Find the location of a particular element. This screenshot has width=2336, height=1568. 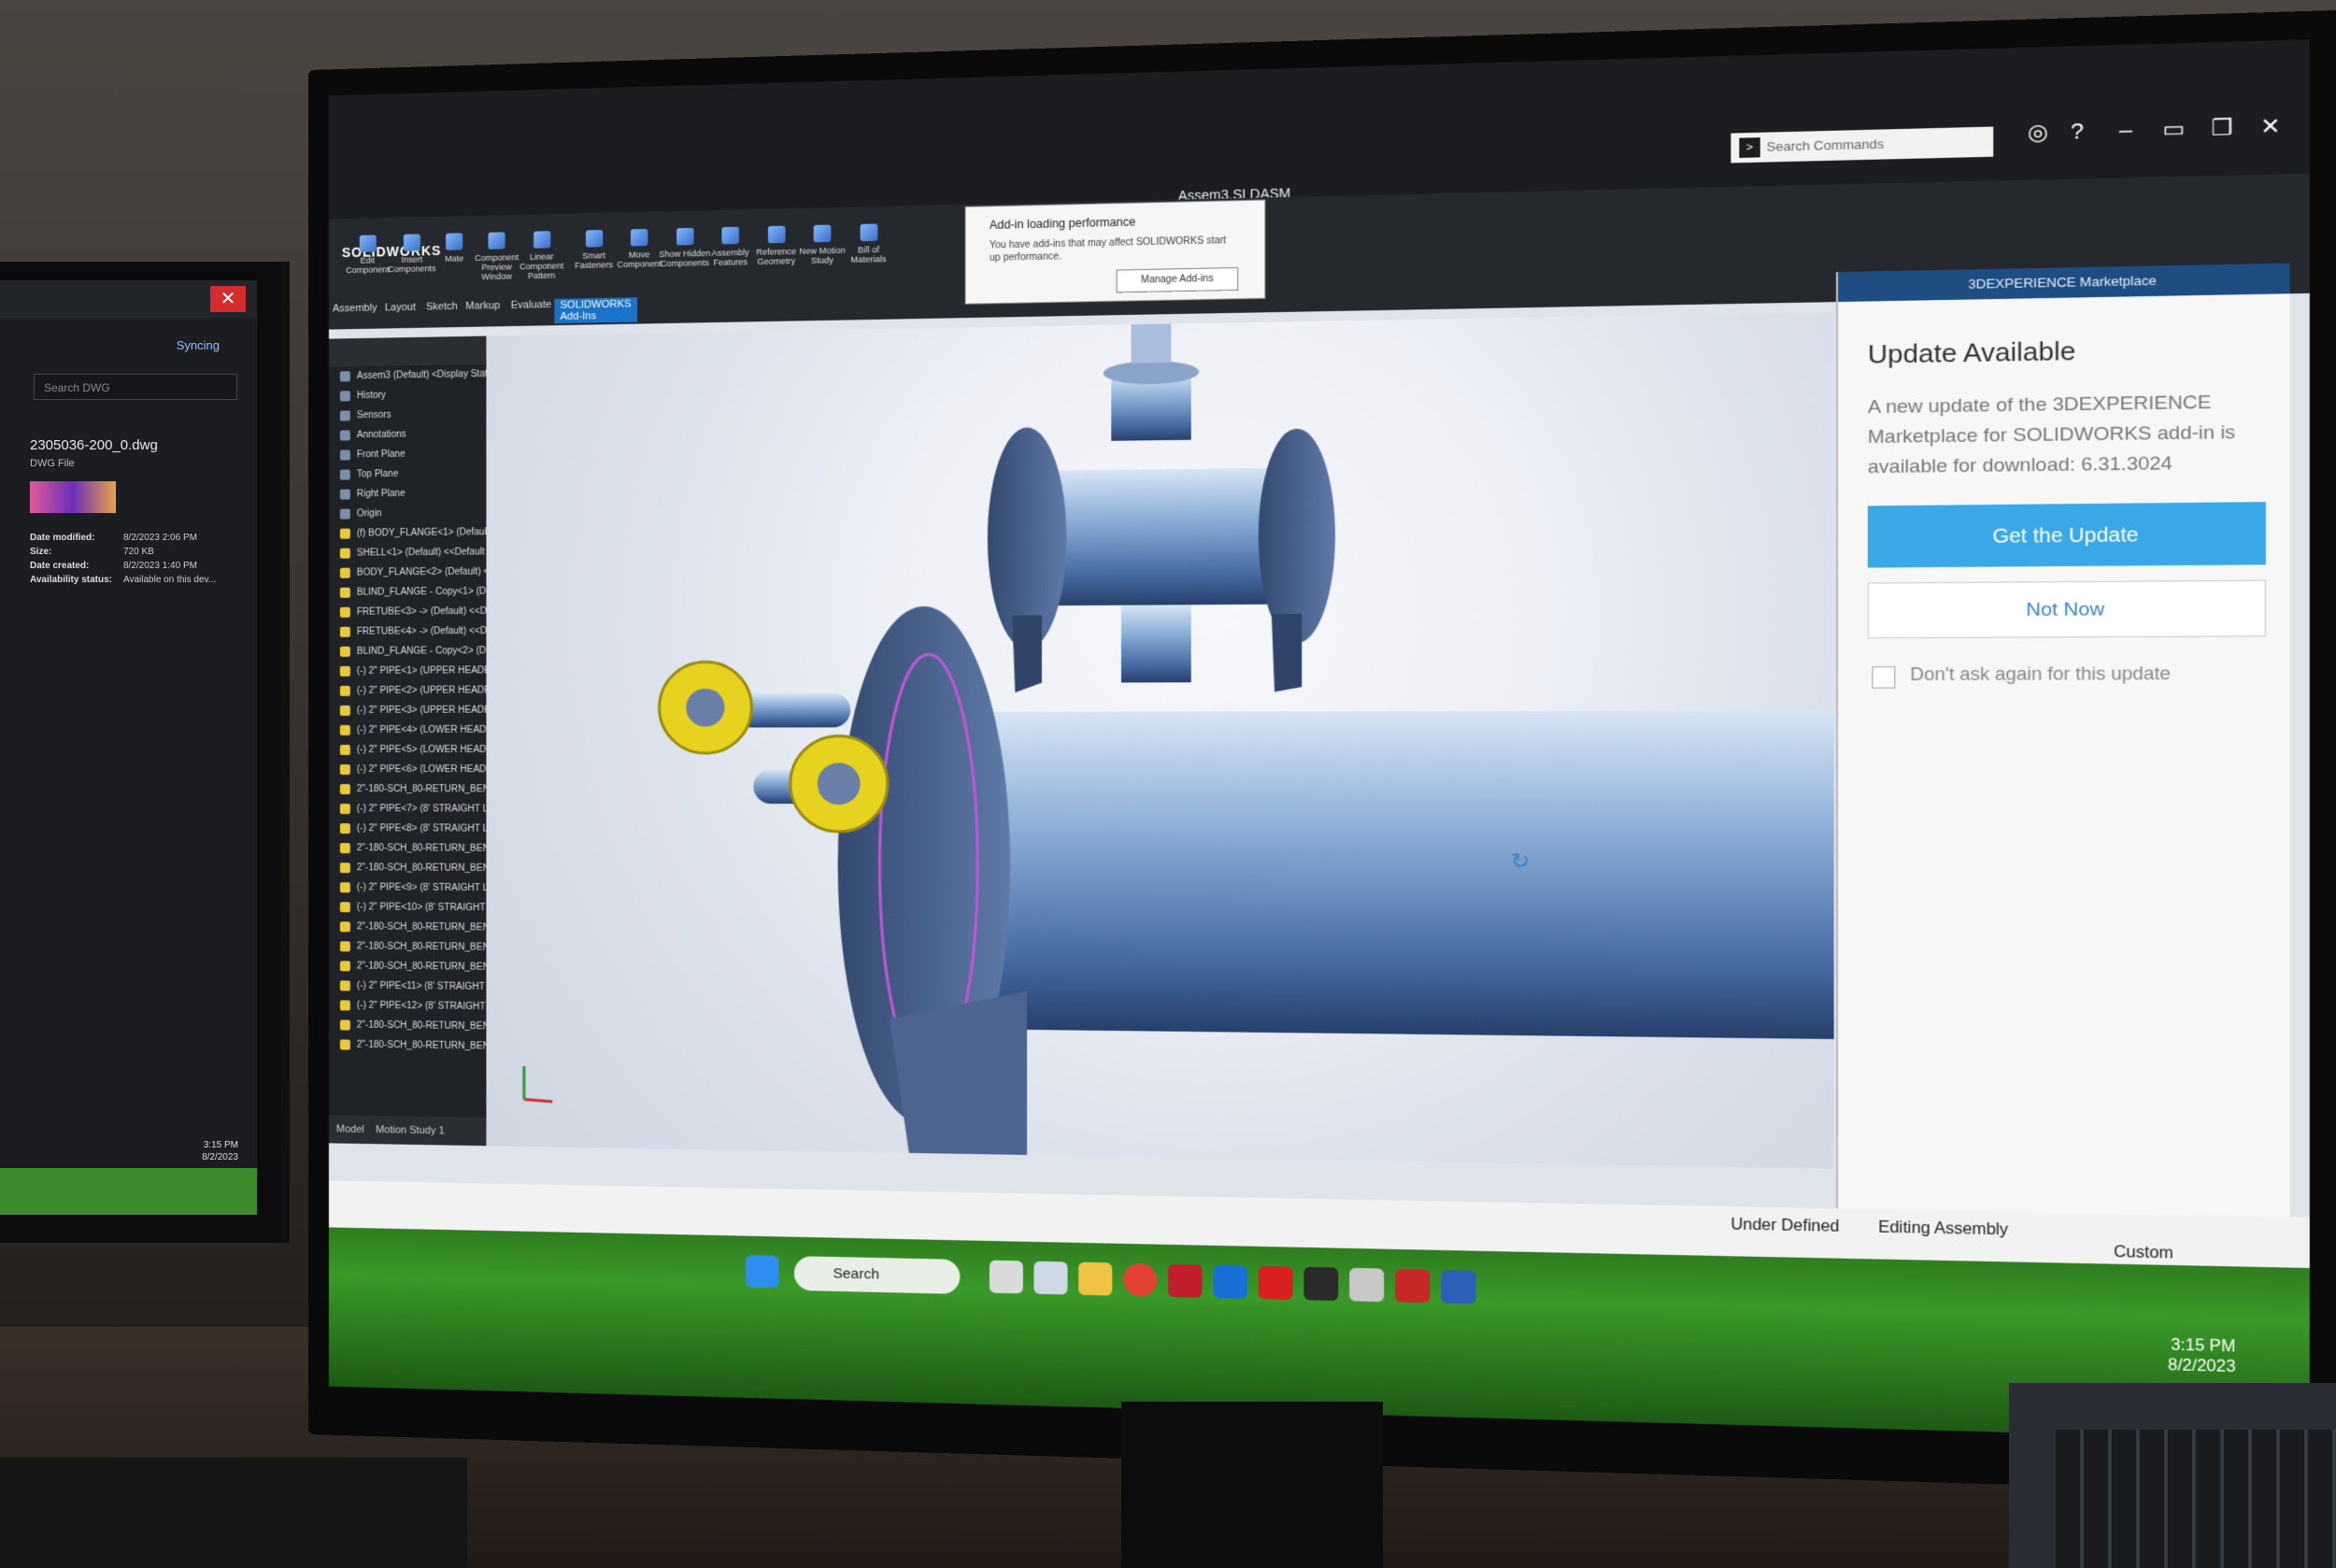

tree-item: (-) 2" PIPE<12> (8' STRAIGHT is located at coordinates (408, 1006).